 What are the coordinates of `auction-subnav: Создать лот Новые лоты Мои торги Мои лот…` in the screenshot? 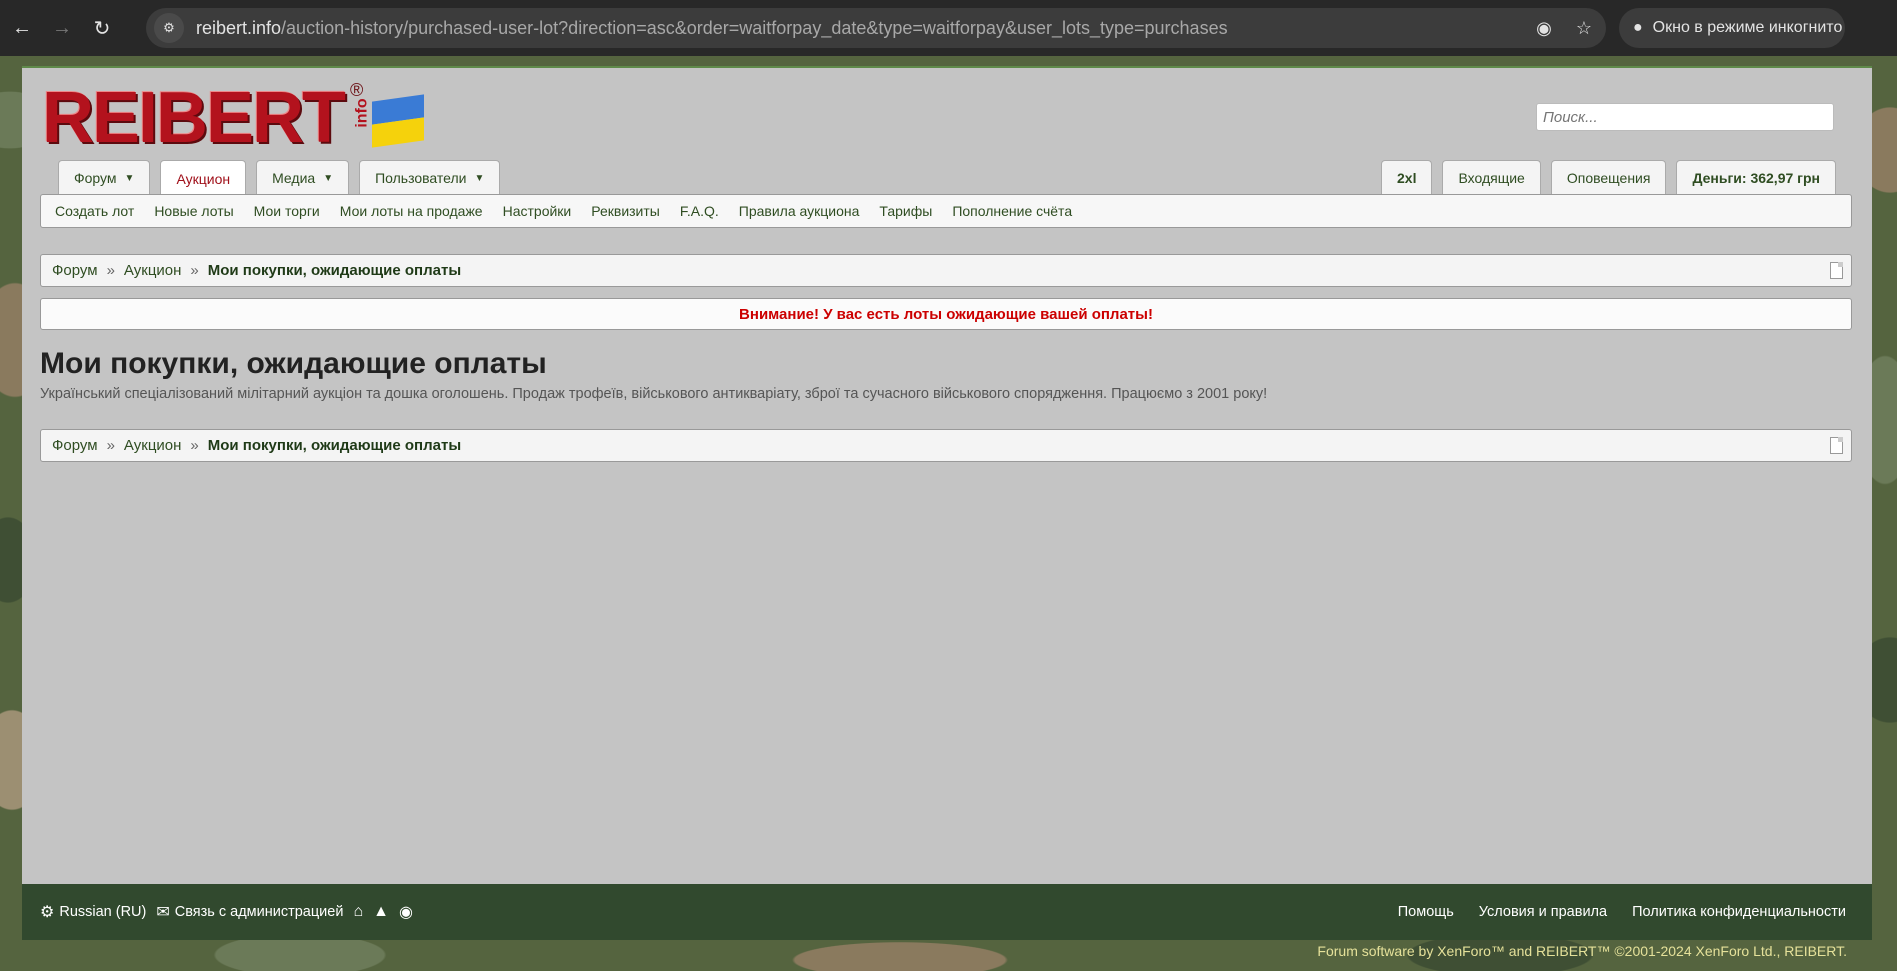 It's located at (946, 211).